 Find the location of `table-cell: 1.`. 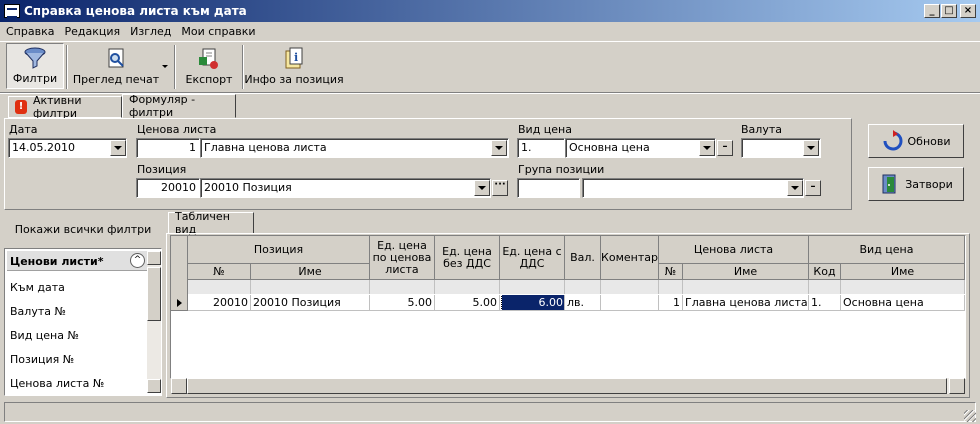

table-cell: 1. is located at coordinates (825, 303).